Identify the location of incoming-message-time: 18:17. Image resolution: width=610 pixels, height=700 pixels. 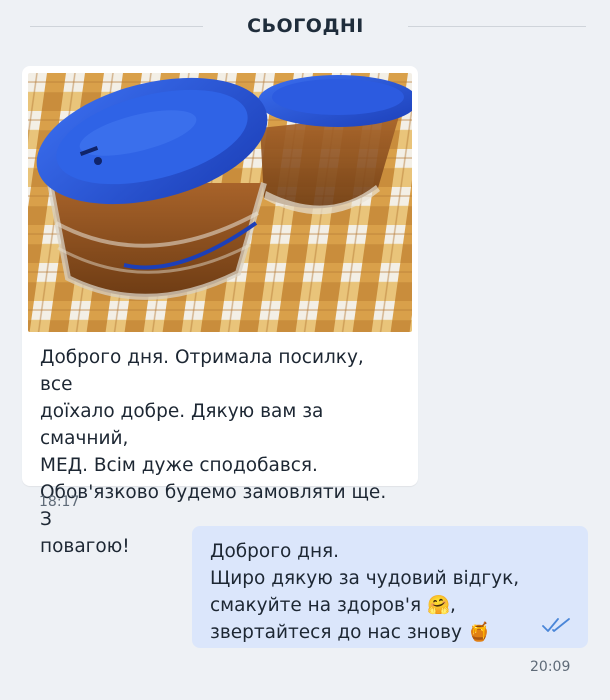
(59, 502).